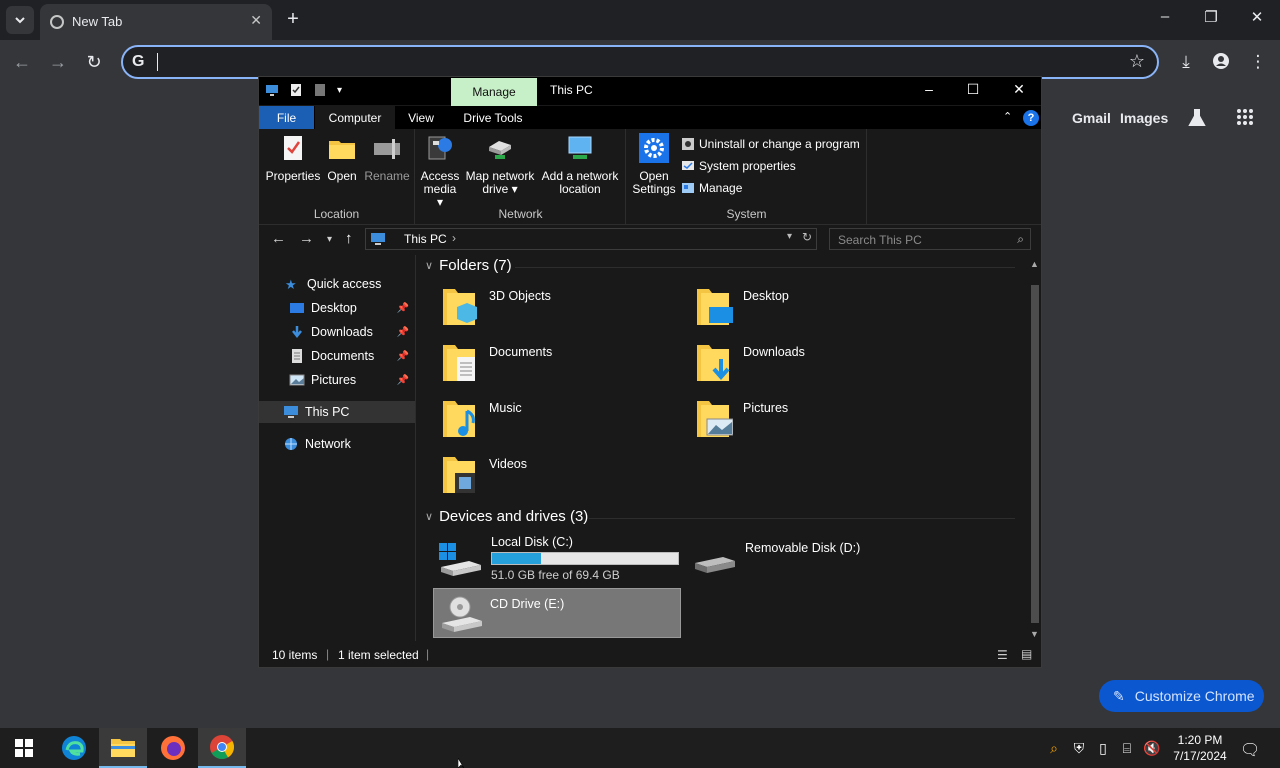 The width and height of the screenshot is (1280, 768). I want to click on tab-search-button, so click(20, 20).